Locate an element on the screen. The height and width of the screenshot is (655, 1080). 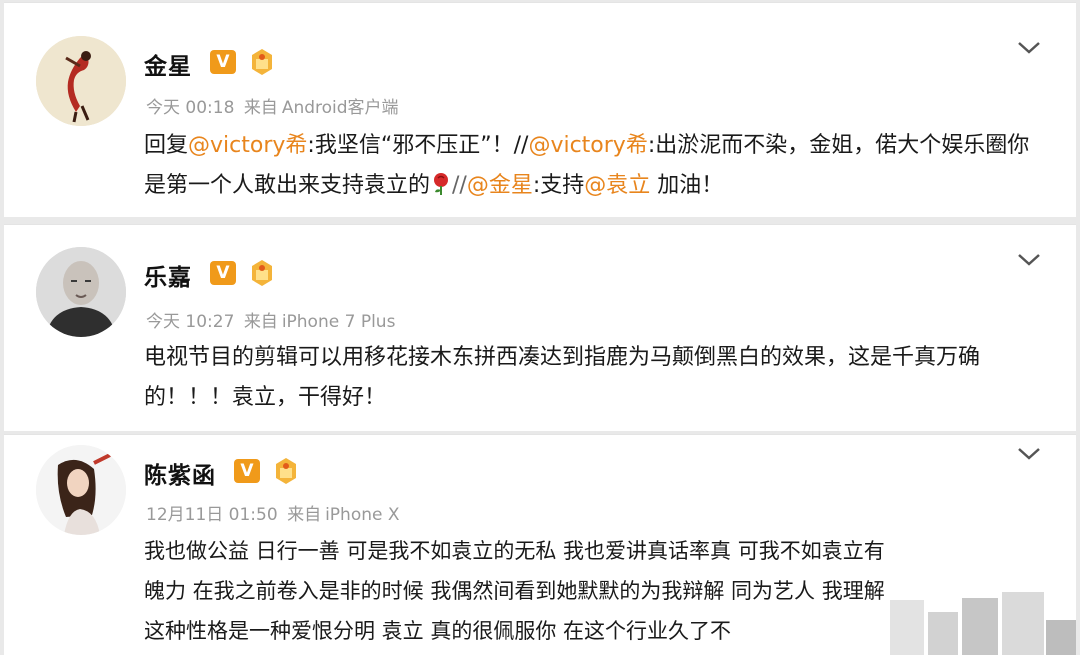
woman-avatar is located at coordinates (81, 490).